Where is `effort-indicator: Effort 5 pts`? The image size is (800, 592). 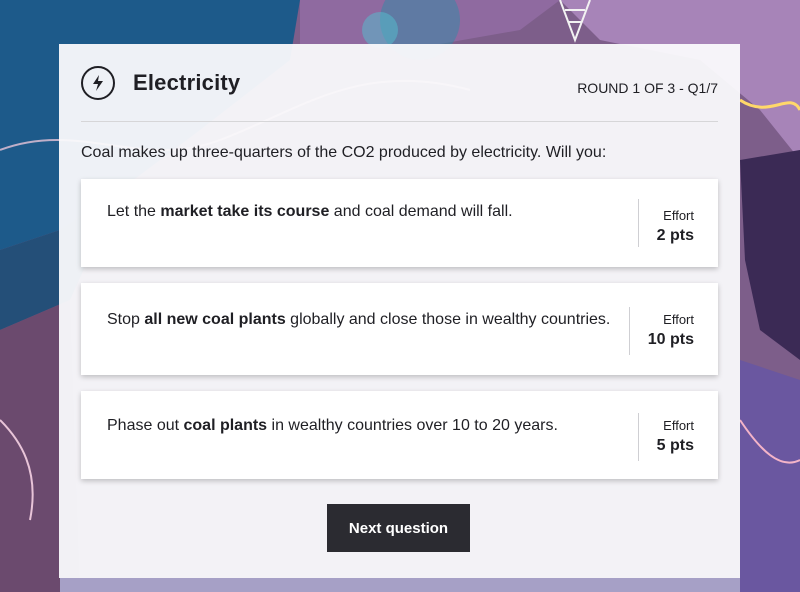
effort-indicator: Effort 5 pts is located at coordinates (665, 437).